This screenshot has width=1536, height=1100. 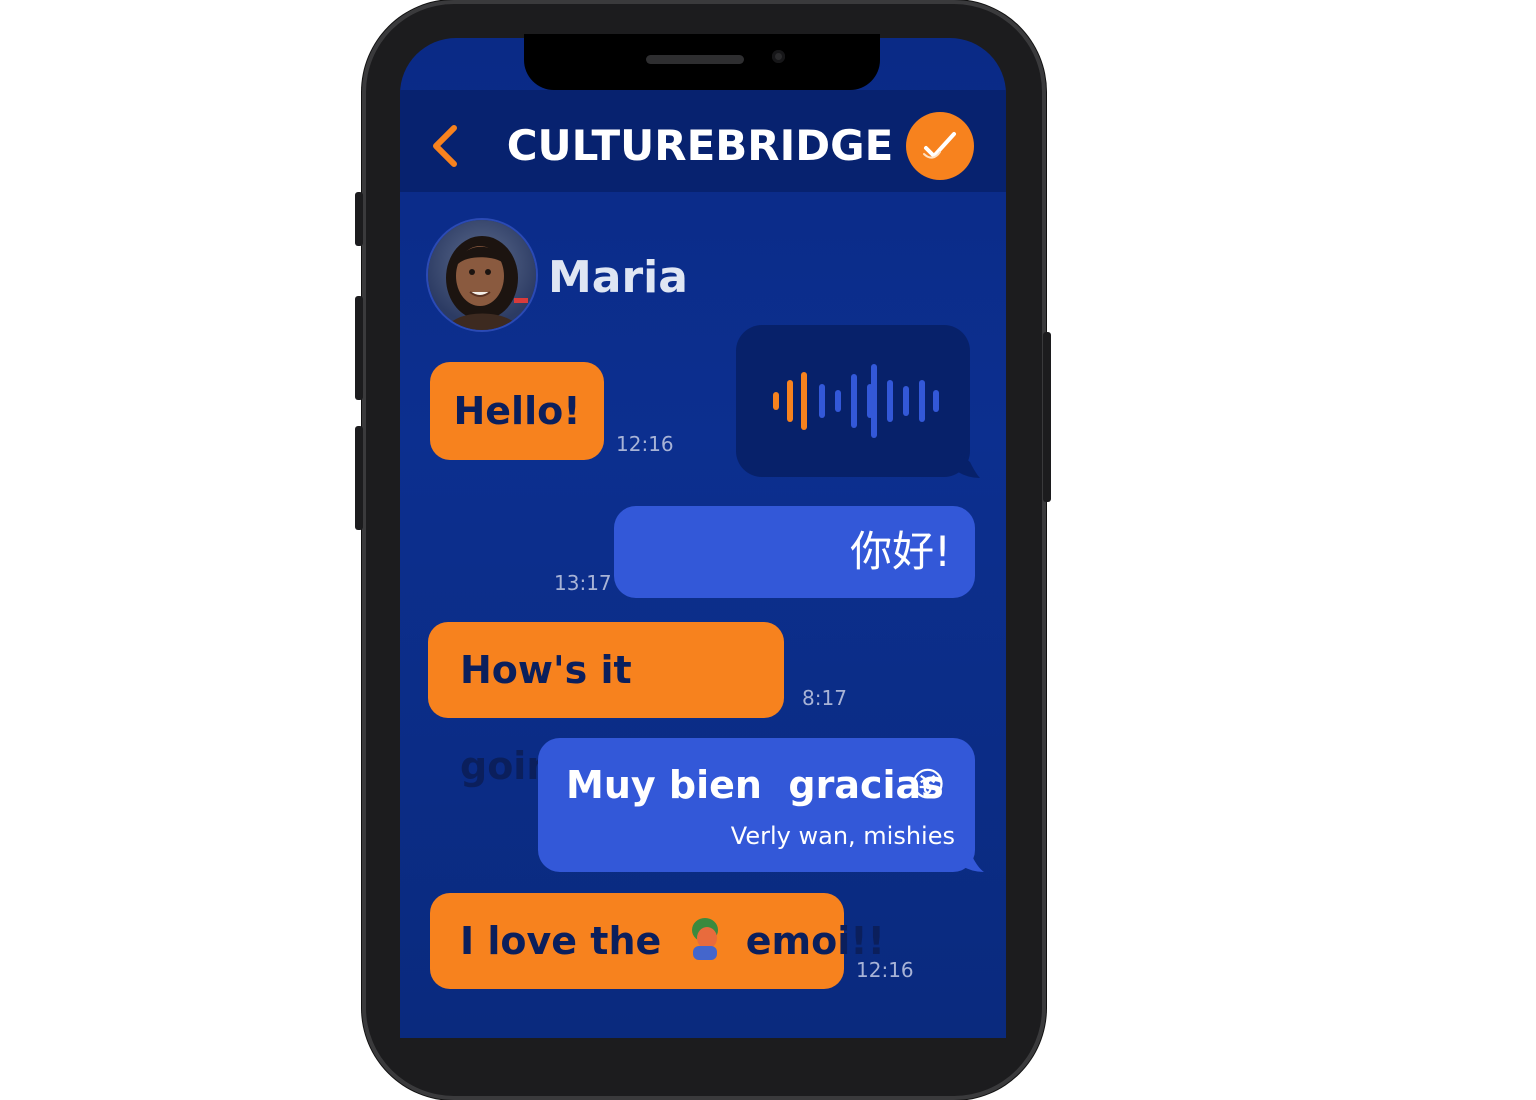 What do you see at coordinates (487, 283) in the screenshot?
I see `person-avatar-icon` at bounding box center [487, 283].